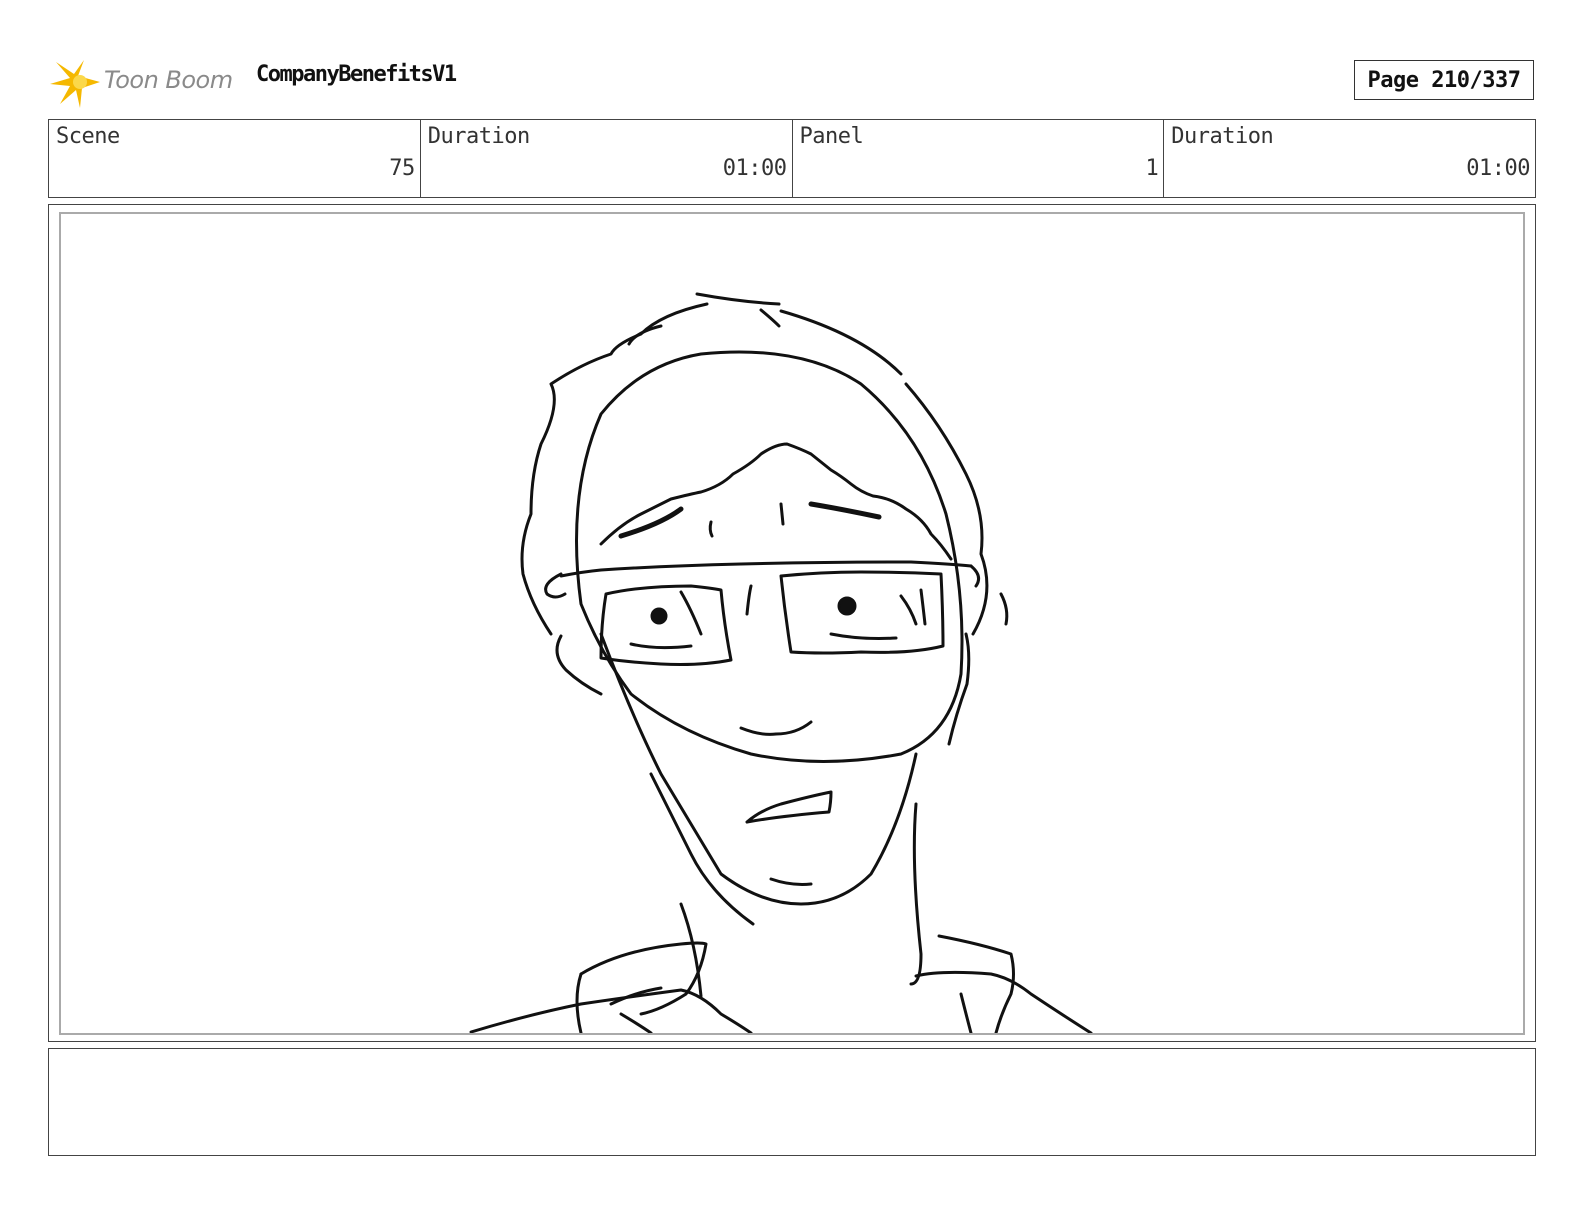  What do you see at coordinates (831, 136) in the screenshot?
I see `panel-label: Panel` at bounding box center [831, 136].